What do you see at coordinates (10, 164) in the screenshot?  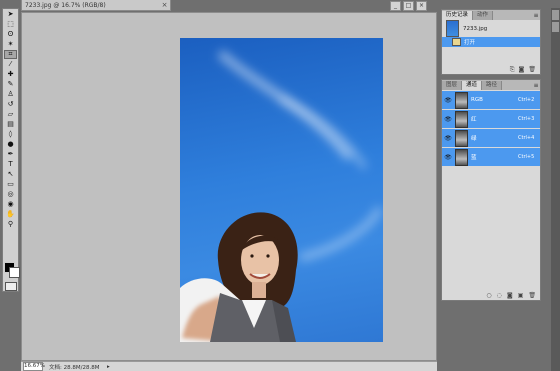 I see `type-tool-icon: T` at bounding box center [10, 164].